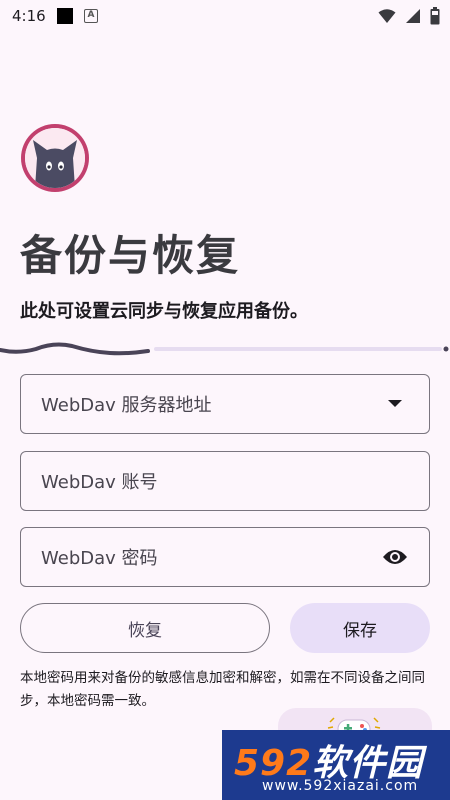 This screenshot has height=800, width=450. What do you see at coordinates (225, 351) in the screenshot?
I see `step-progress-indicator` at bounding box center [225, 351].